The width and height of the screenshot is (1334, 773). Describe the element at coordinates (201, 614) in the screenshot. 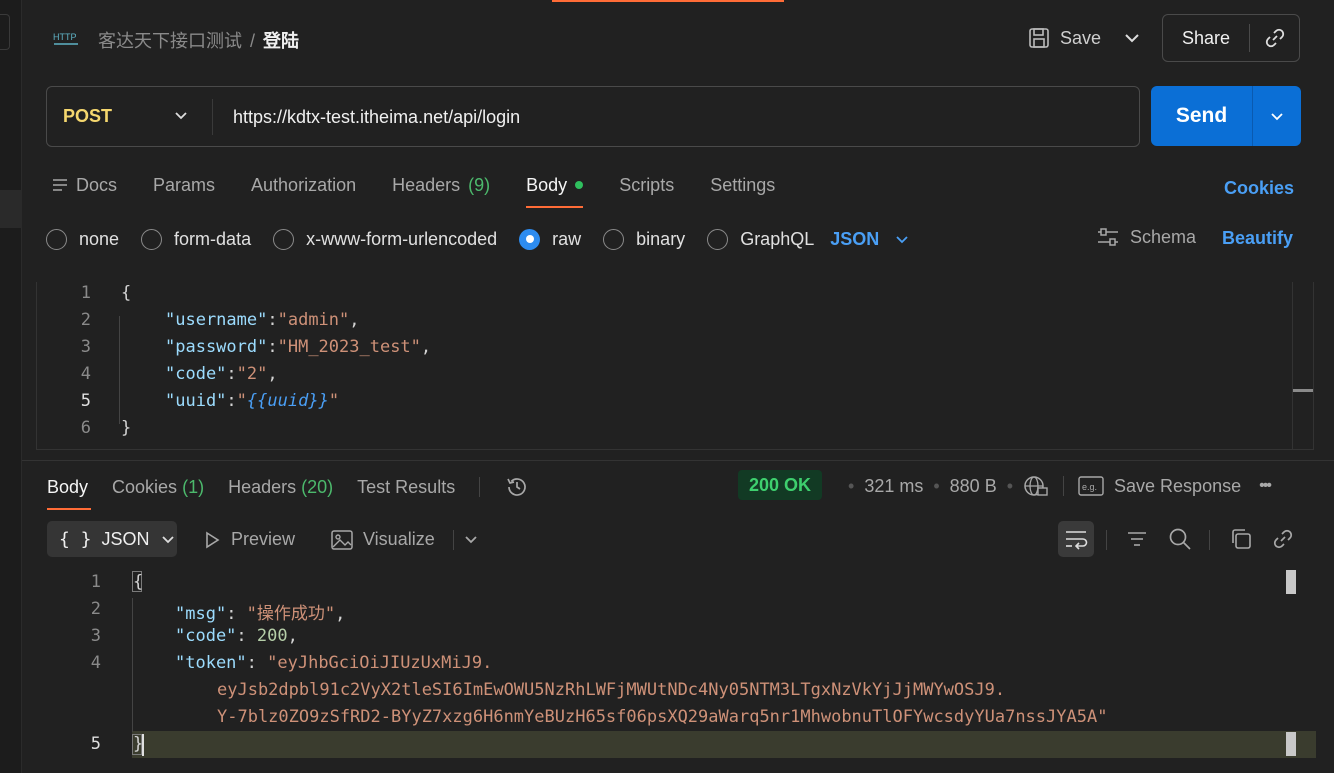

I see `json-key: "msg"` at that location.